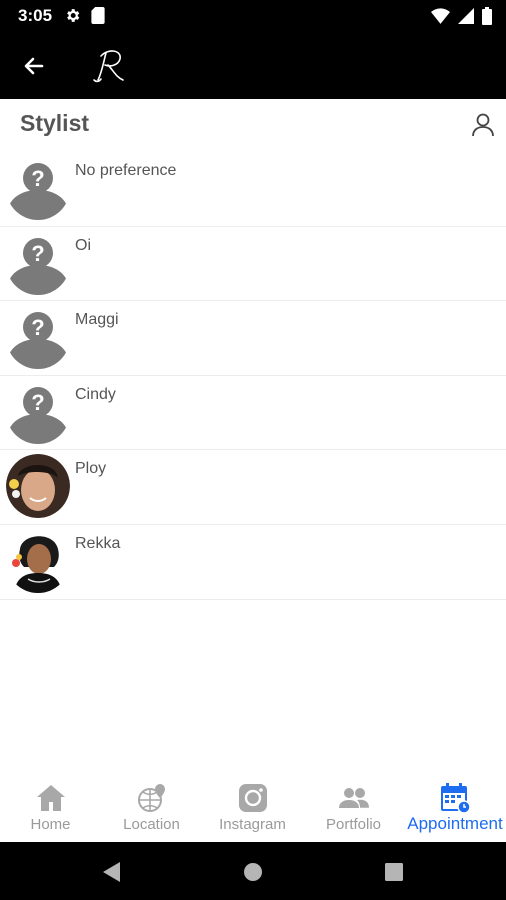  Describe the element at coordinates (483, 124) in the screenshot. I see `person-outline-icon` at that location.